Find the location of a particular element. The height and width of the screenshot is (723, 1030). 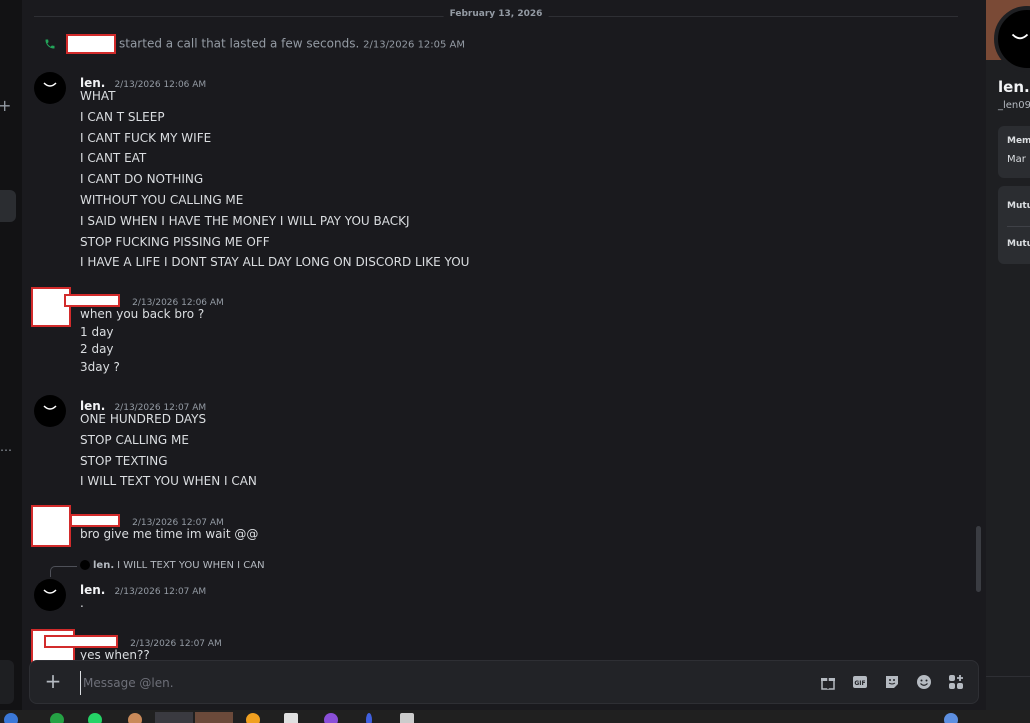

whatsapp-icon is located at coordinates (95, 718).